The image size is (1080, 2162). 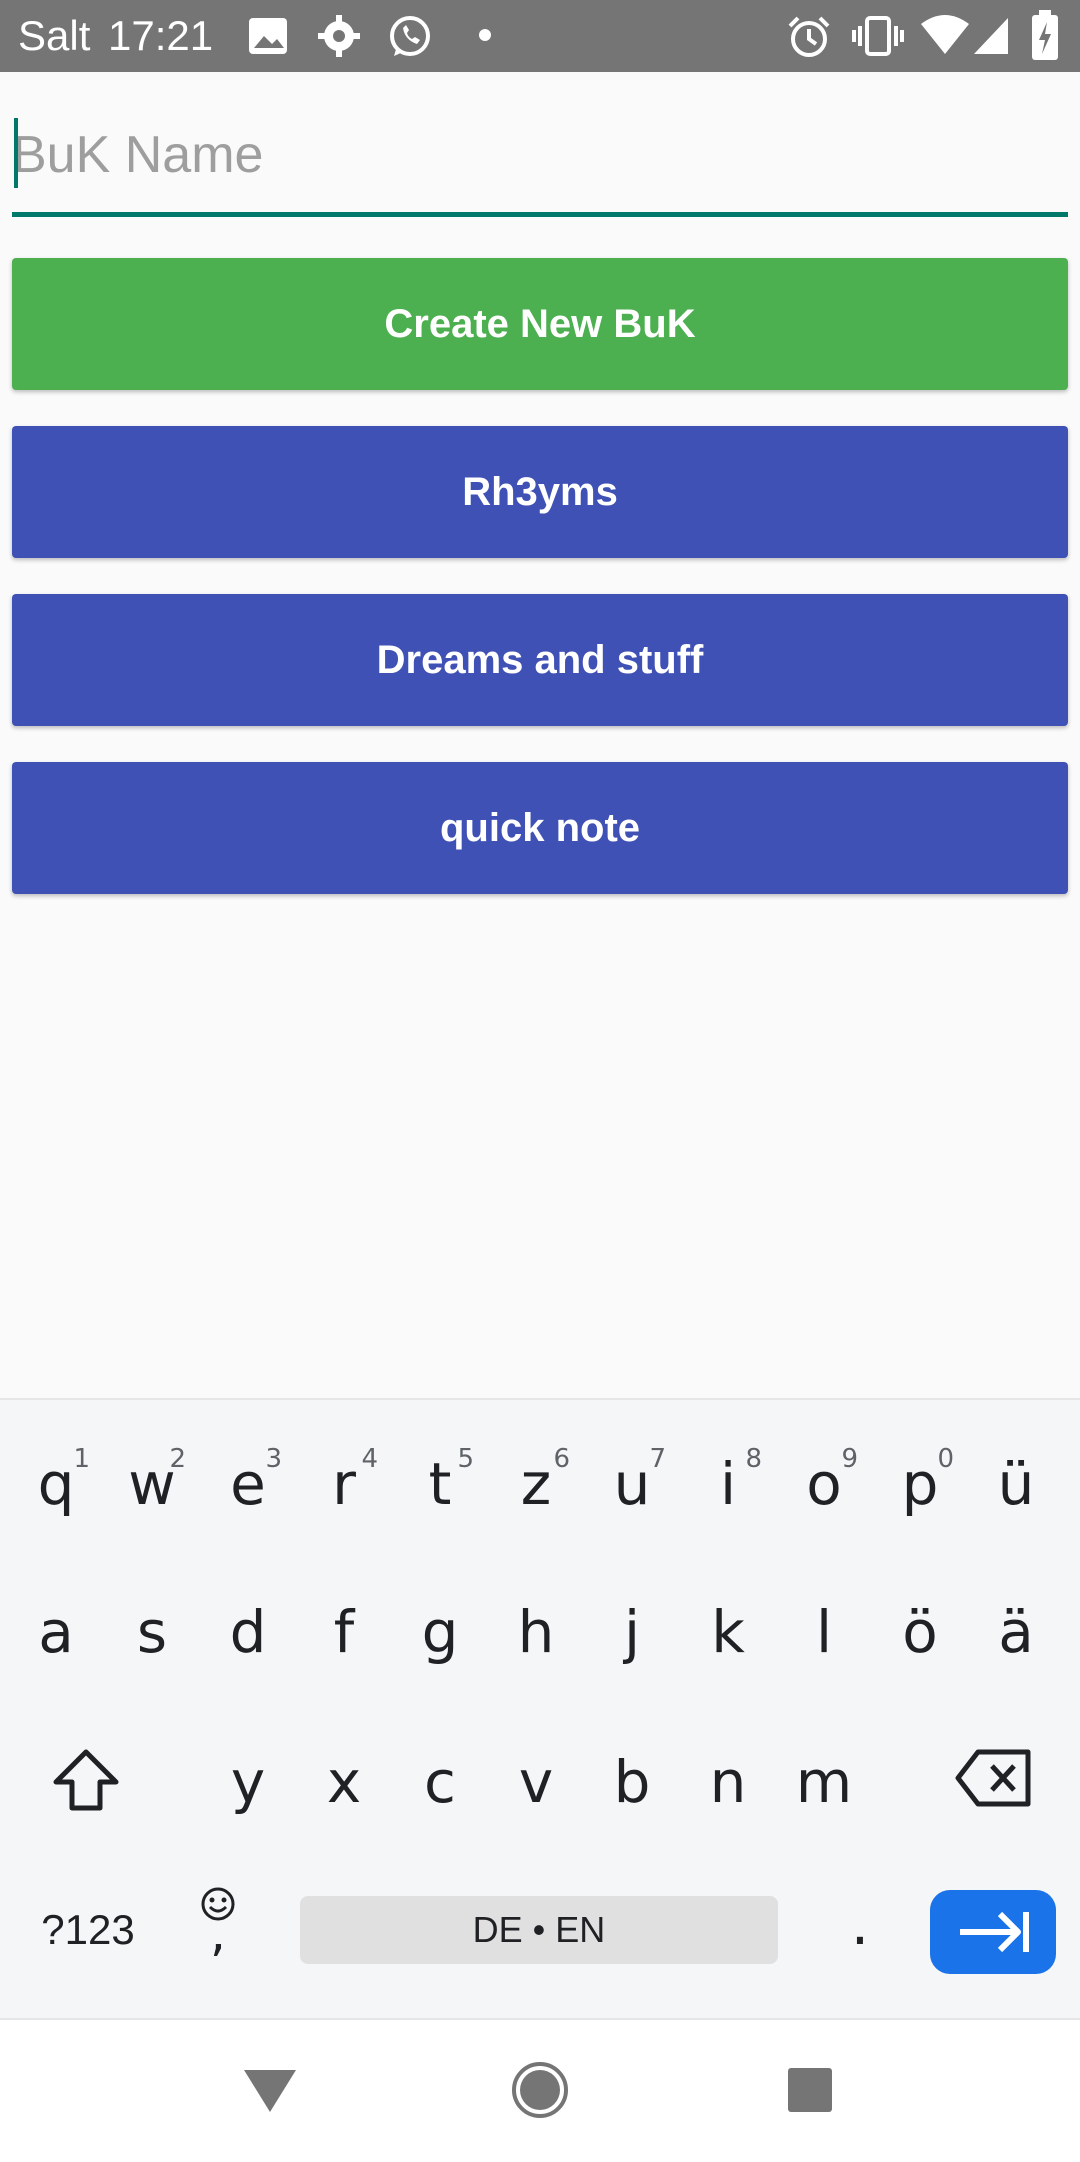 What do you see at coordinates (824, 1782) in the screenshot?
I see `key-m: m` at bounding box center [824, 1782].